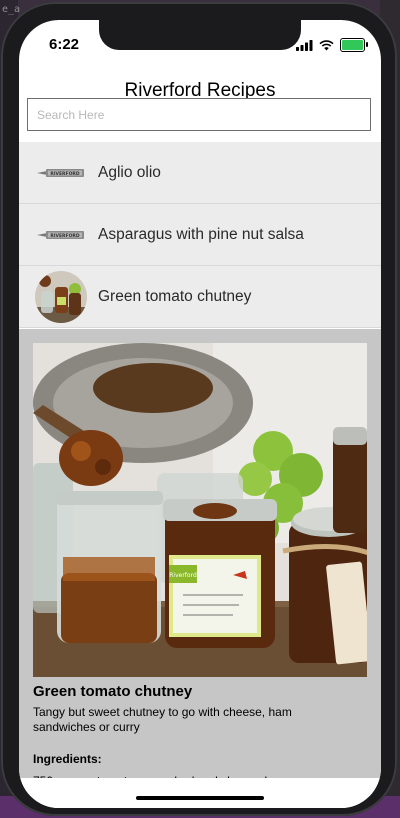  What do you see at coordinates (304, 45) in the screenshot?
I see `signal-icon` at bounding box center [304, 45].